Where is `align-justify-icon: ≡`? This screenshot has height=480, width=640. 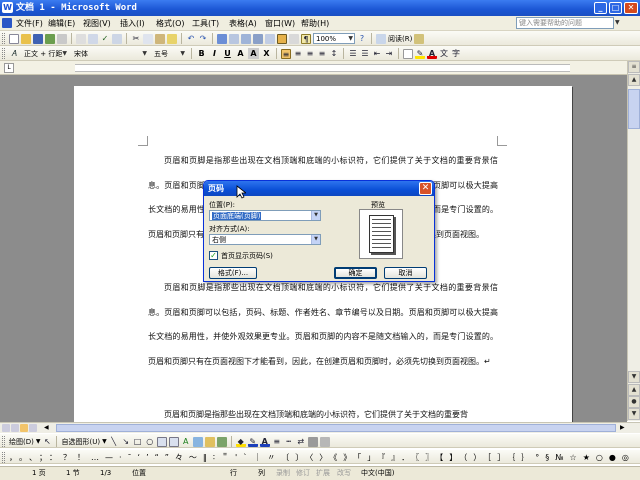
align-justify-icon: ≡ is located at coordinates (286, 53).